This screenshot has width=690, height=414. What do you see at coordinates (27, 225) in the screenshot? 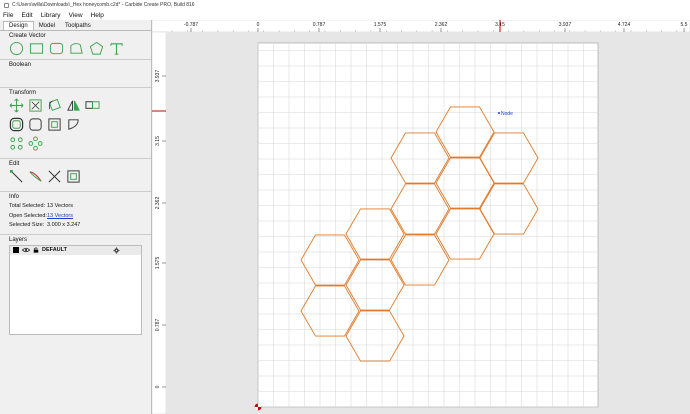
I see `selected-size-label: Selected Size:` at bounding box center [27, 225].